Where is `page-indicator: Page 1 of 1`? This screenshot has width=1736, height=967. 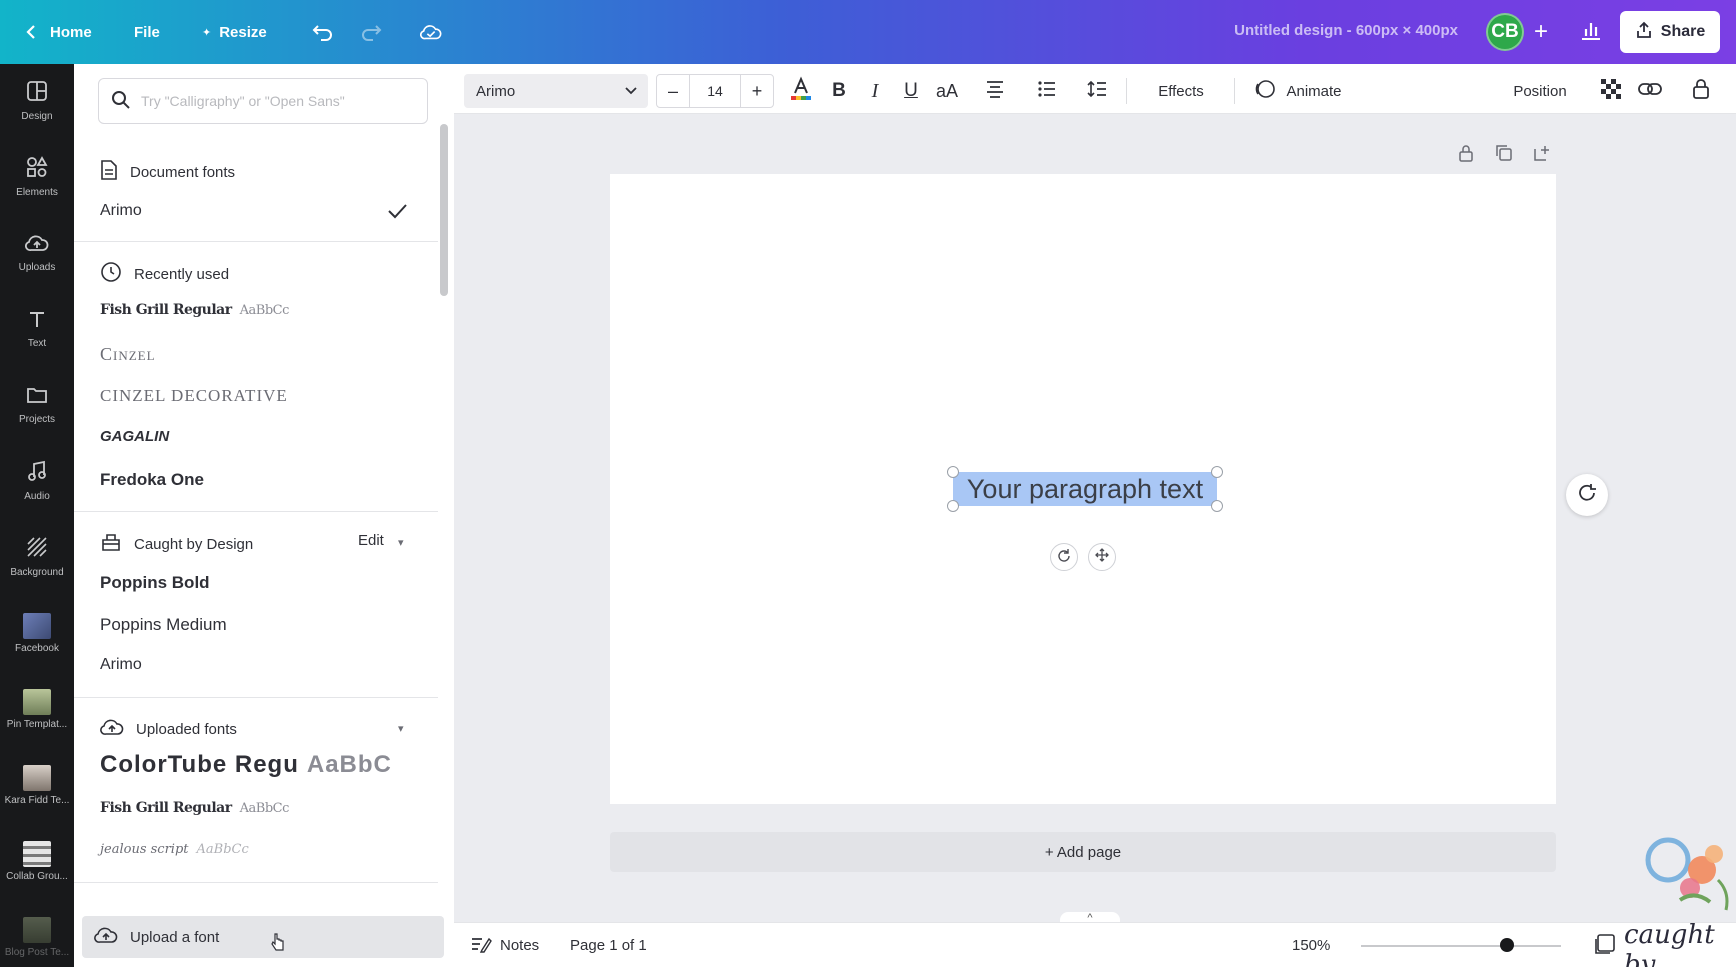 page-indicator: Page 1 of 1 is located at coordinates (608, 945).